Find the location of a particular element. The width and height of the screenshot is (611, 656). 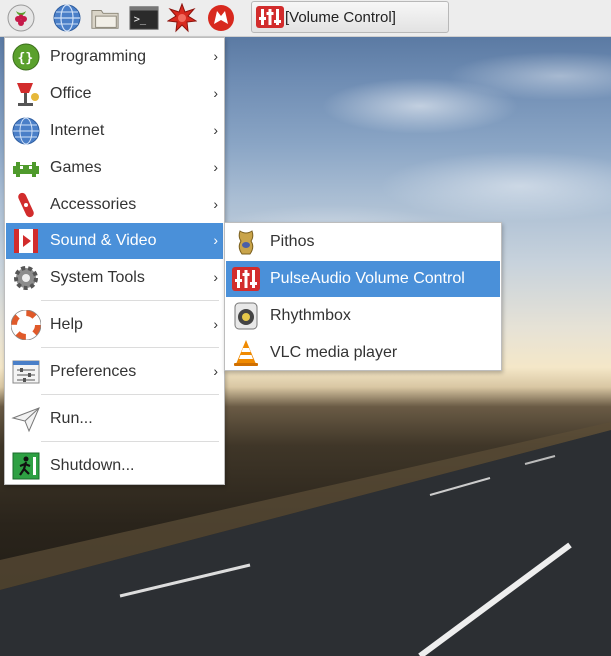

menu-item-games: Games › is located at coordinates (114, 168).